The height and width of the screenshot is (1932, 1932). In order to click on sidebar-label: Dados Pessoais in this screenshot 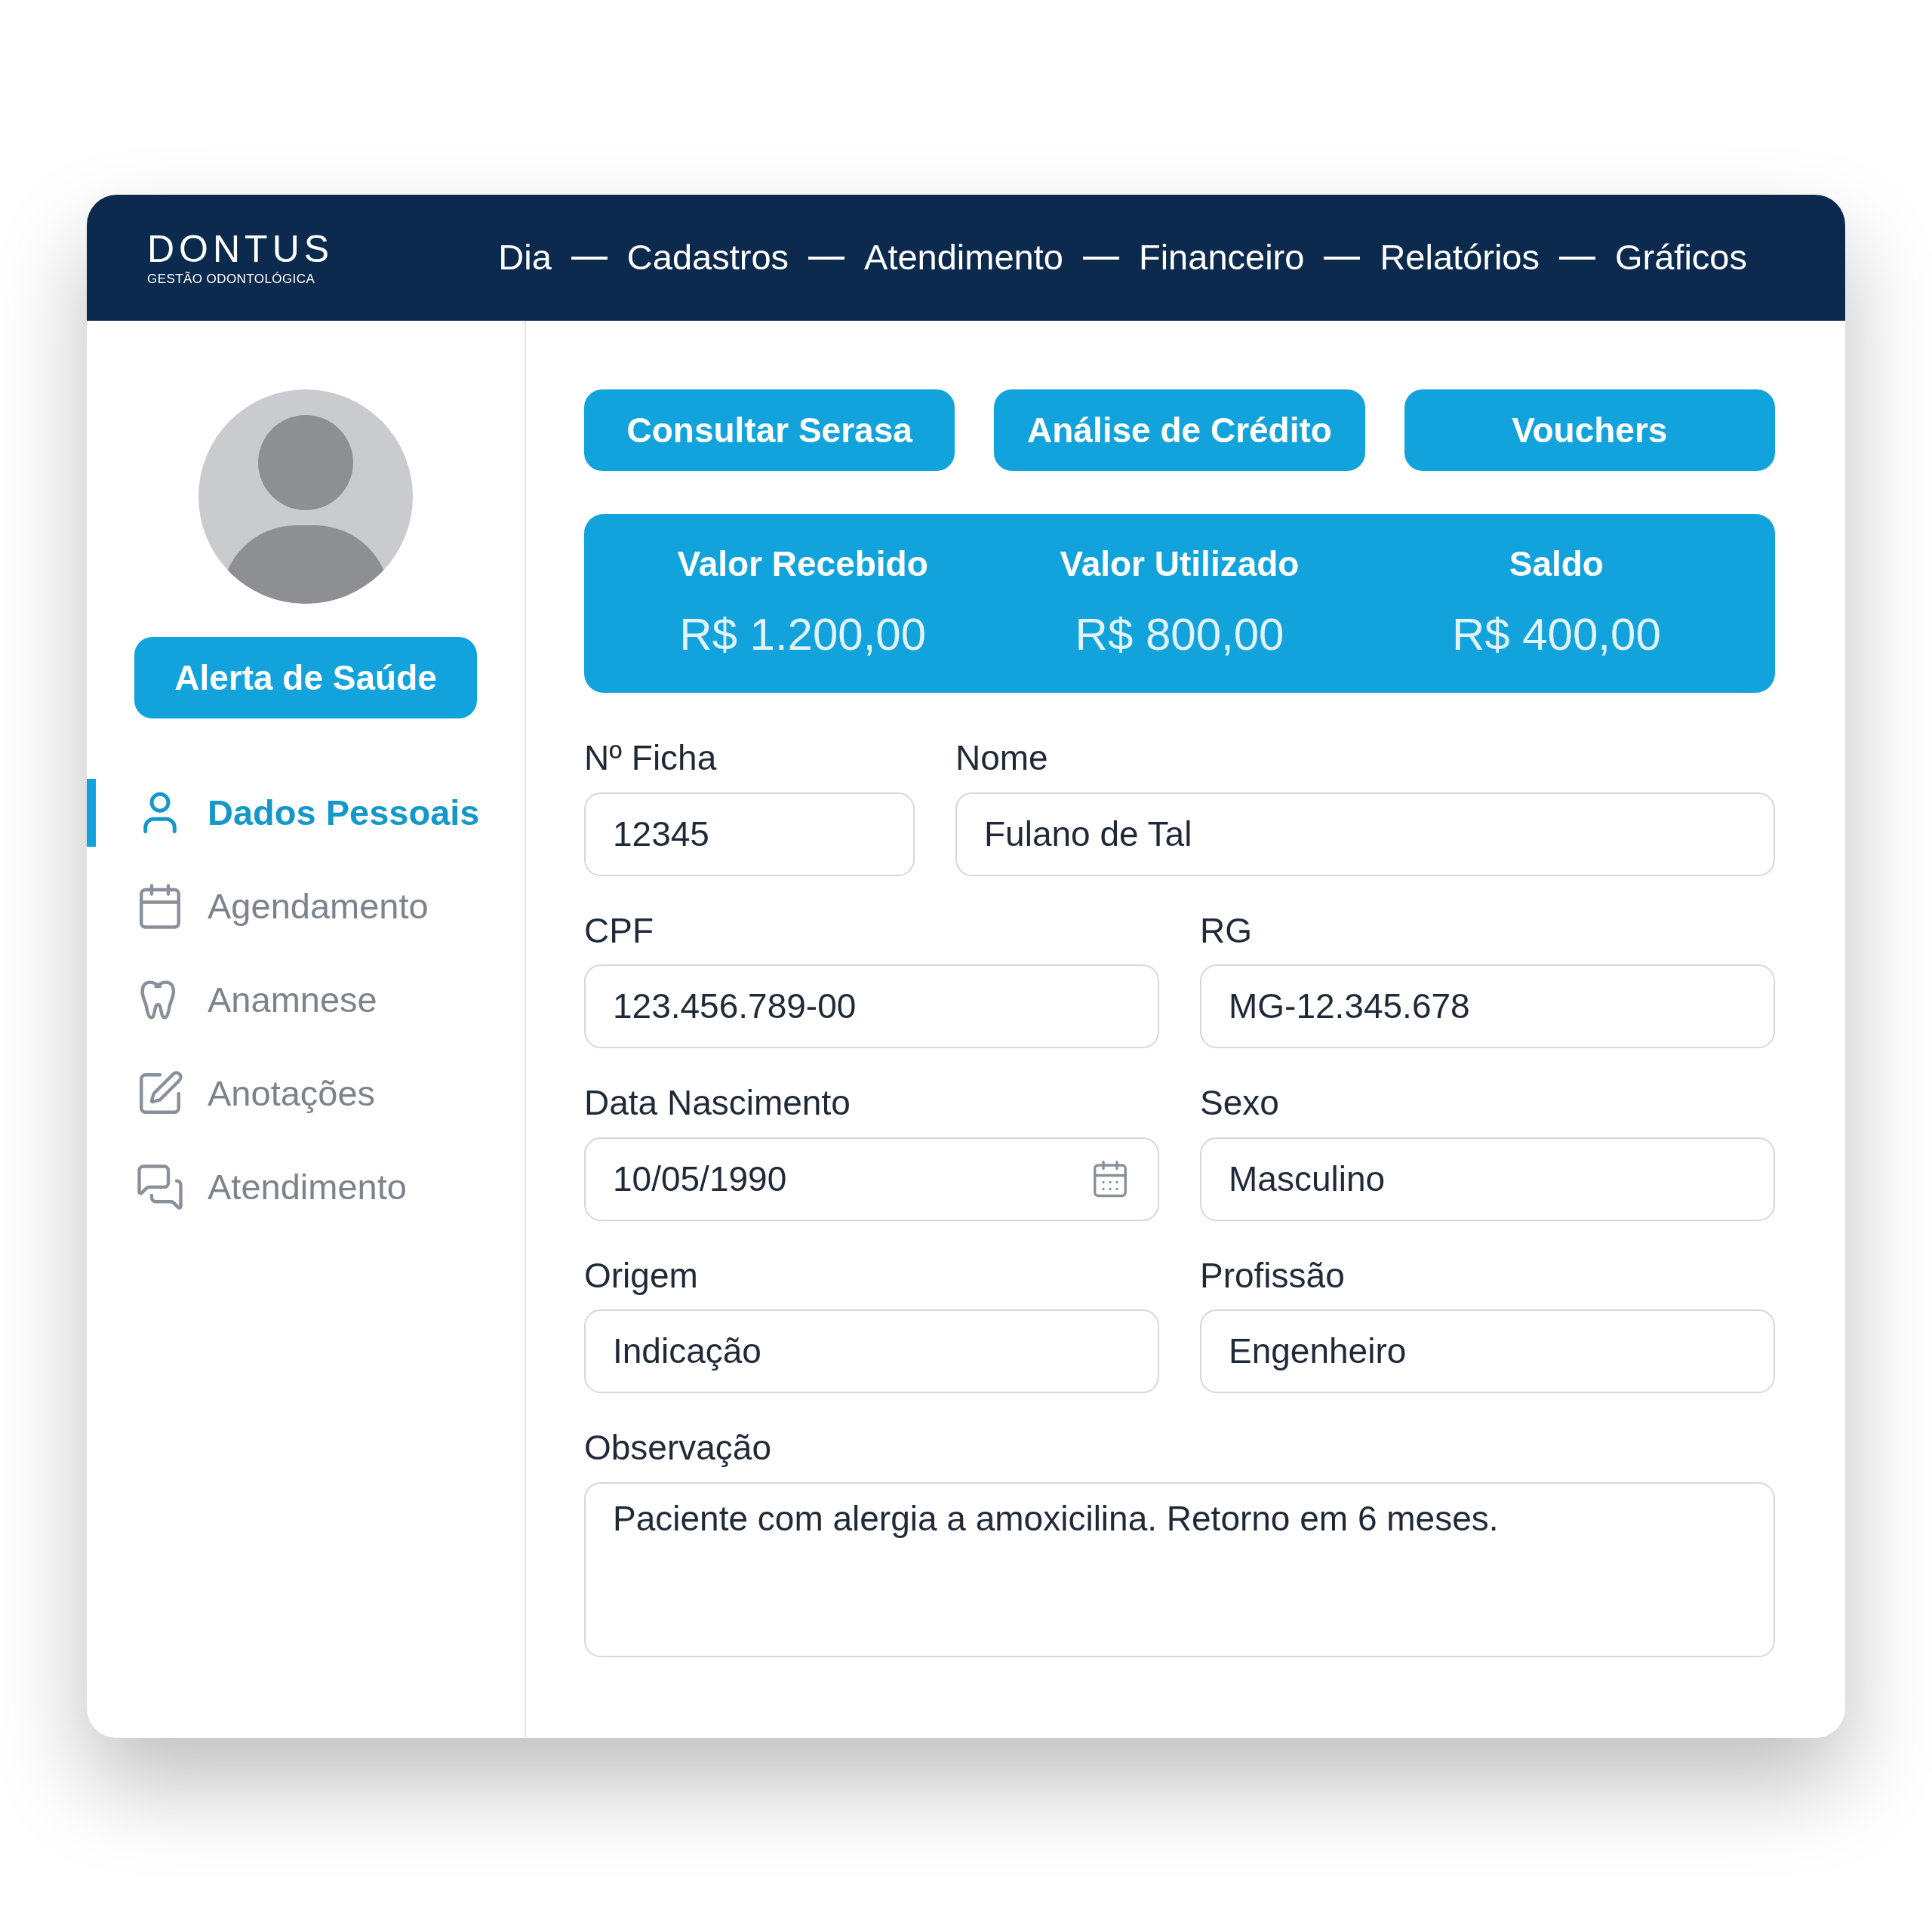, I will do `click(344, 812)`.